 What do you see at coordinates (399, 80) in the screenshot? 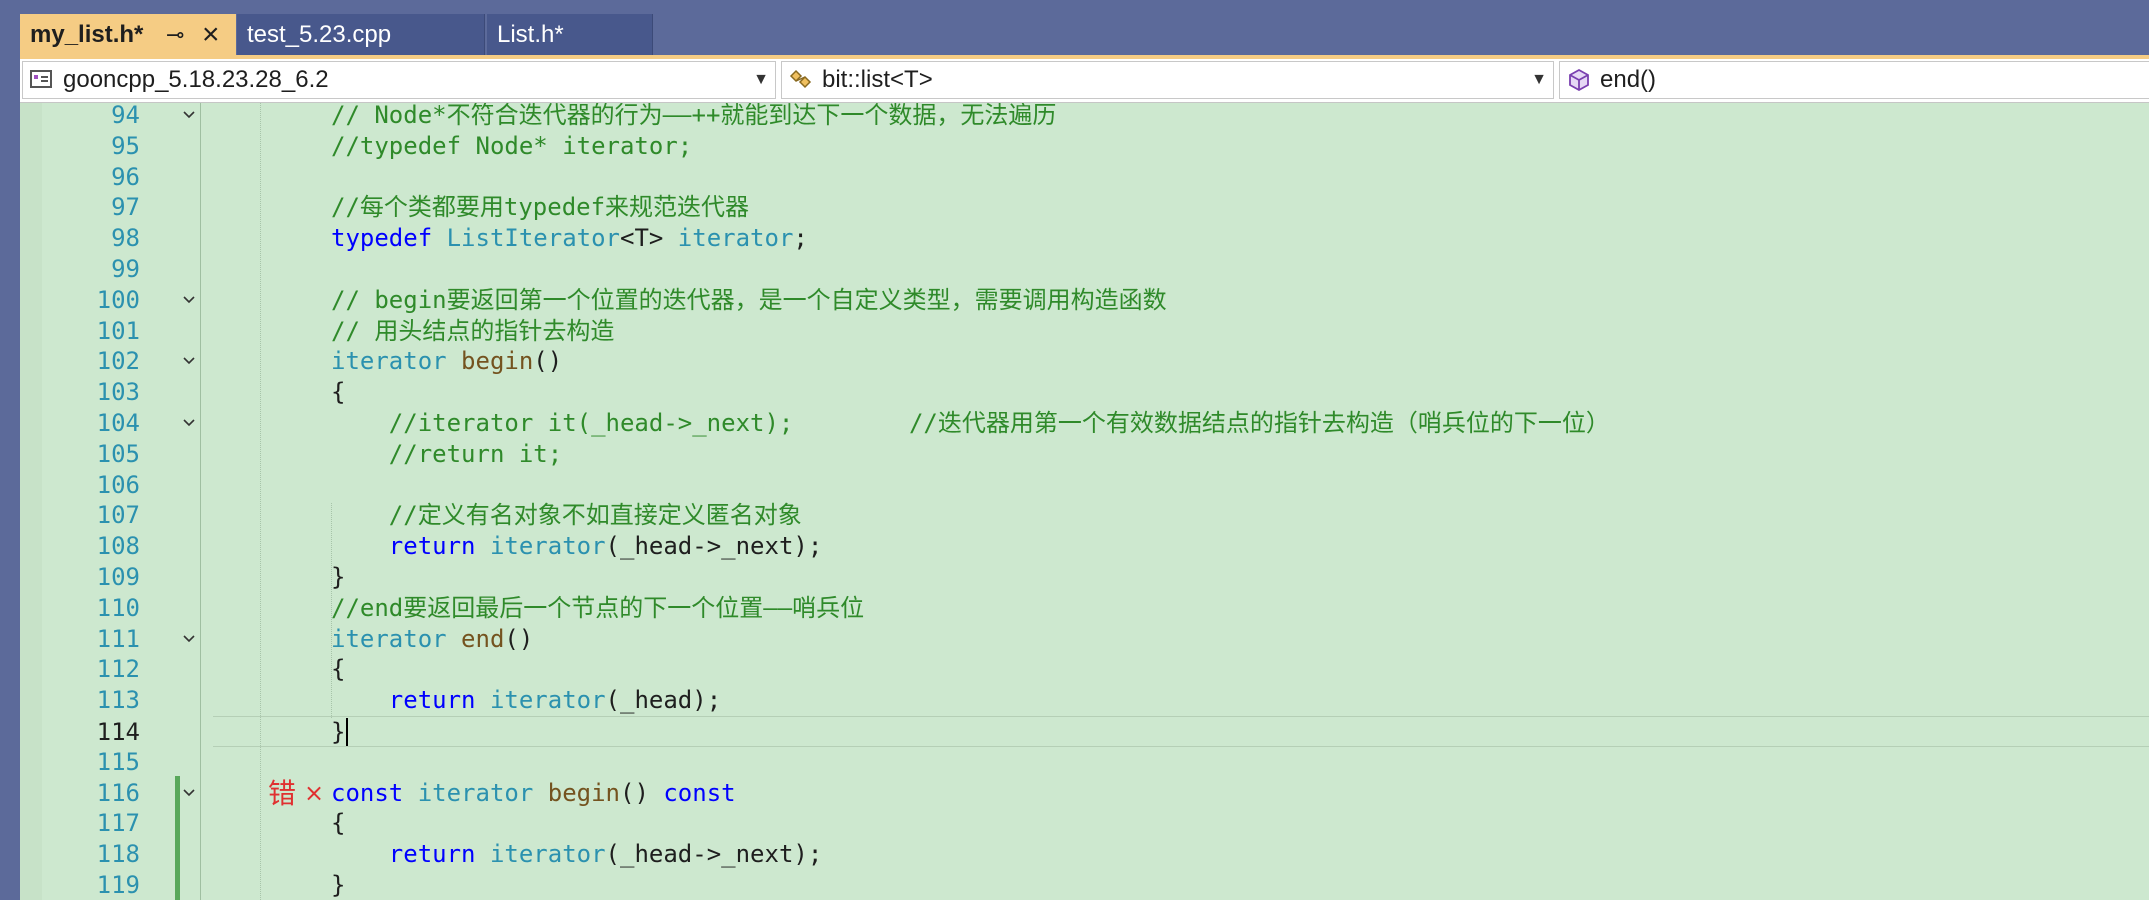
I see `project-dropdown: gooncpp_5.18.23.28_6.2 ▼` at bounding box center [399, 80].